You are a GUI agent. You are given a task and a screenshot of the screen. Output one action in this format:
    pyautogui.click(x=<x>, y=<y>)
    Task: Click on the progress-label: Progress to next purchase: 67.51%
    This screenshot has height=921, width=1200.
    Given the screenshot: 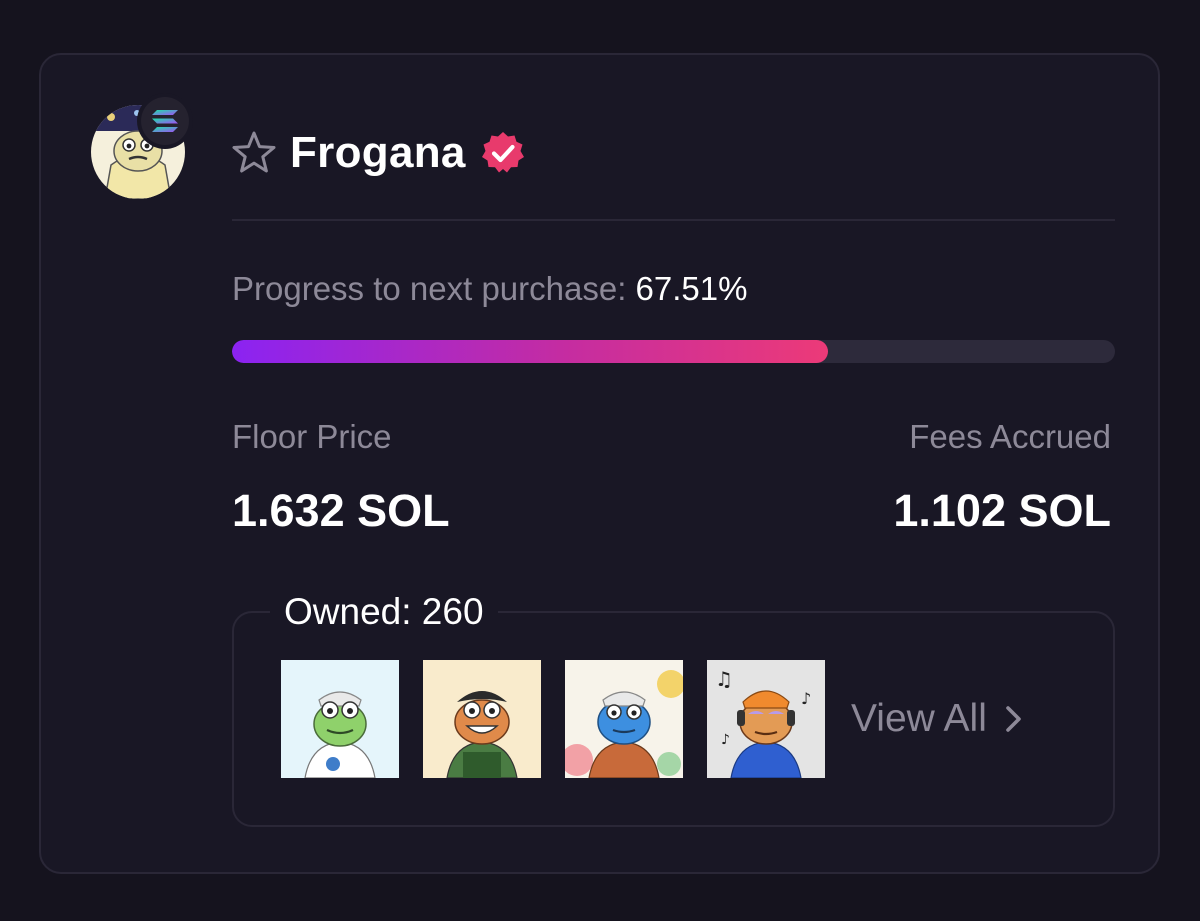 What is the action you would take?
    pyautogui.click(x=489, y=289)
    